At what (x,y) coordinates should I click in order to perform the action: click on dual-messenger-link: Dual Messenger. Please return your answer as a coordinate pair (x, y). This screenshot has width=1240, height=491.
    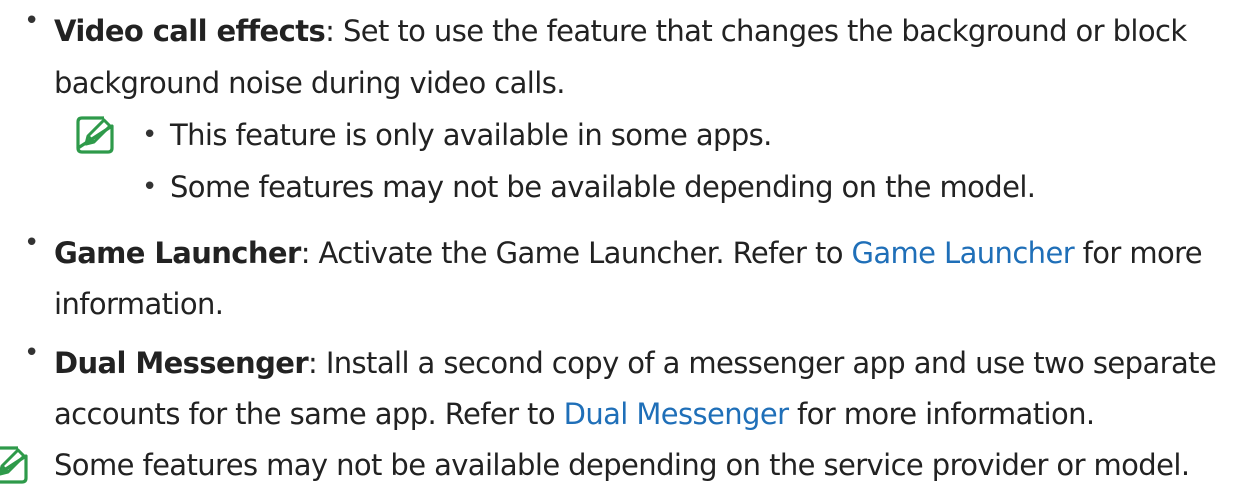
    Looking at the image, I should click on (676, 414).